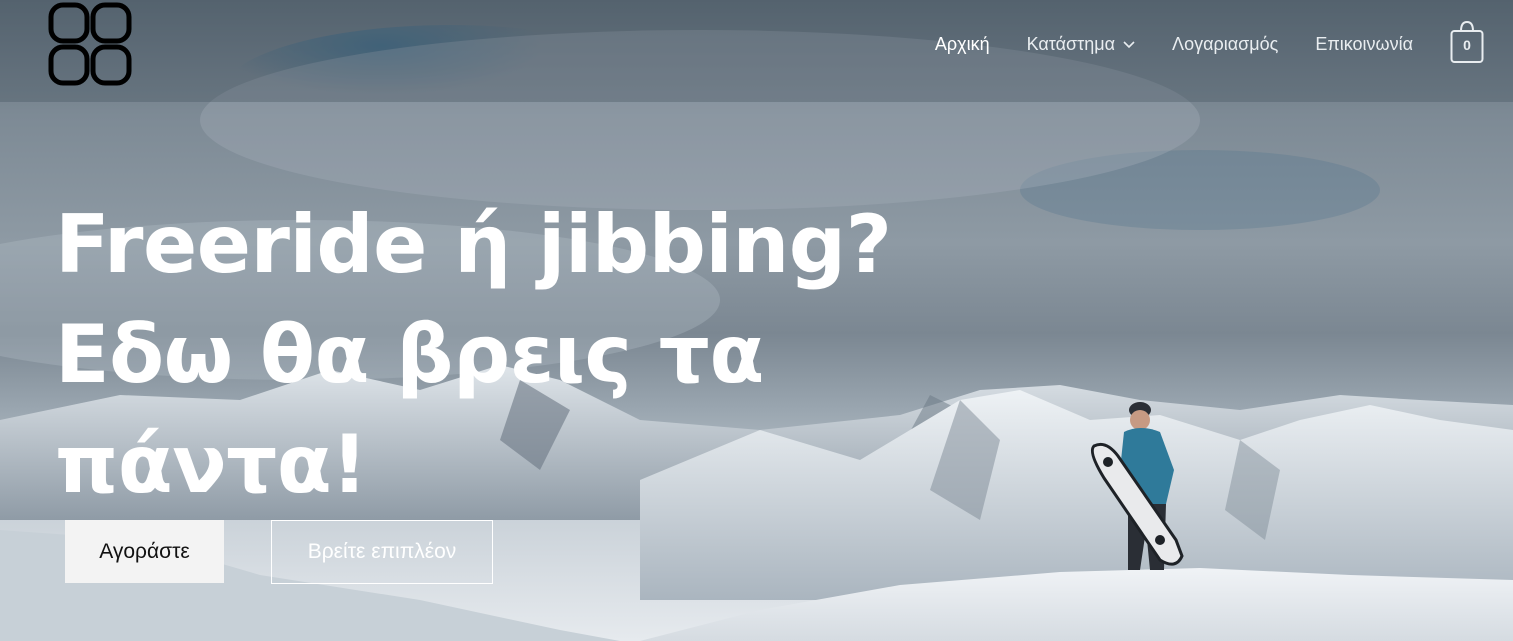 The height and width of the screenshot is (641, 1513). I want to click on nav-item-label: Αρχική, so click(962, 44).